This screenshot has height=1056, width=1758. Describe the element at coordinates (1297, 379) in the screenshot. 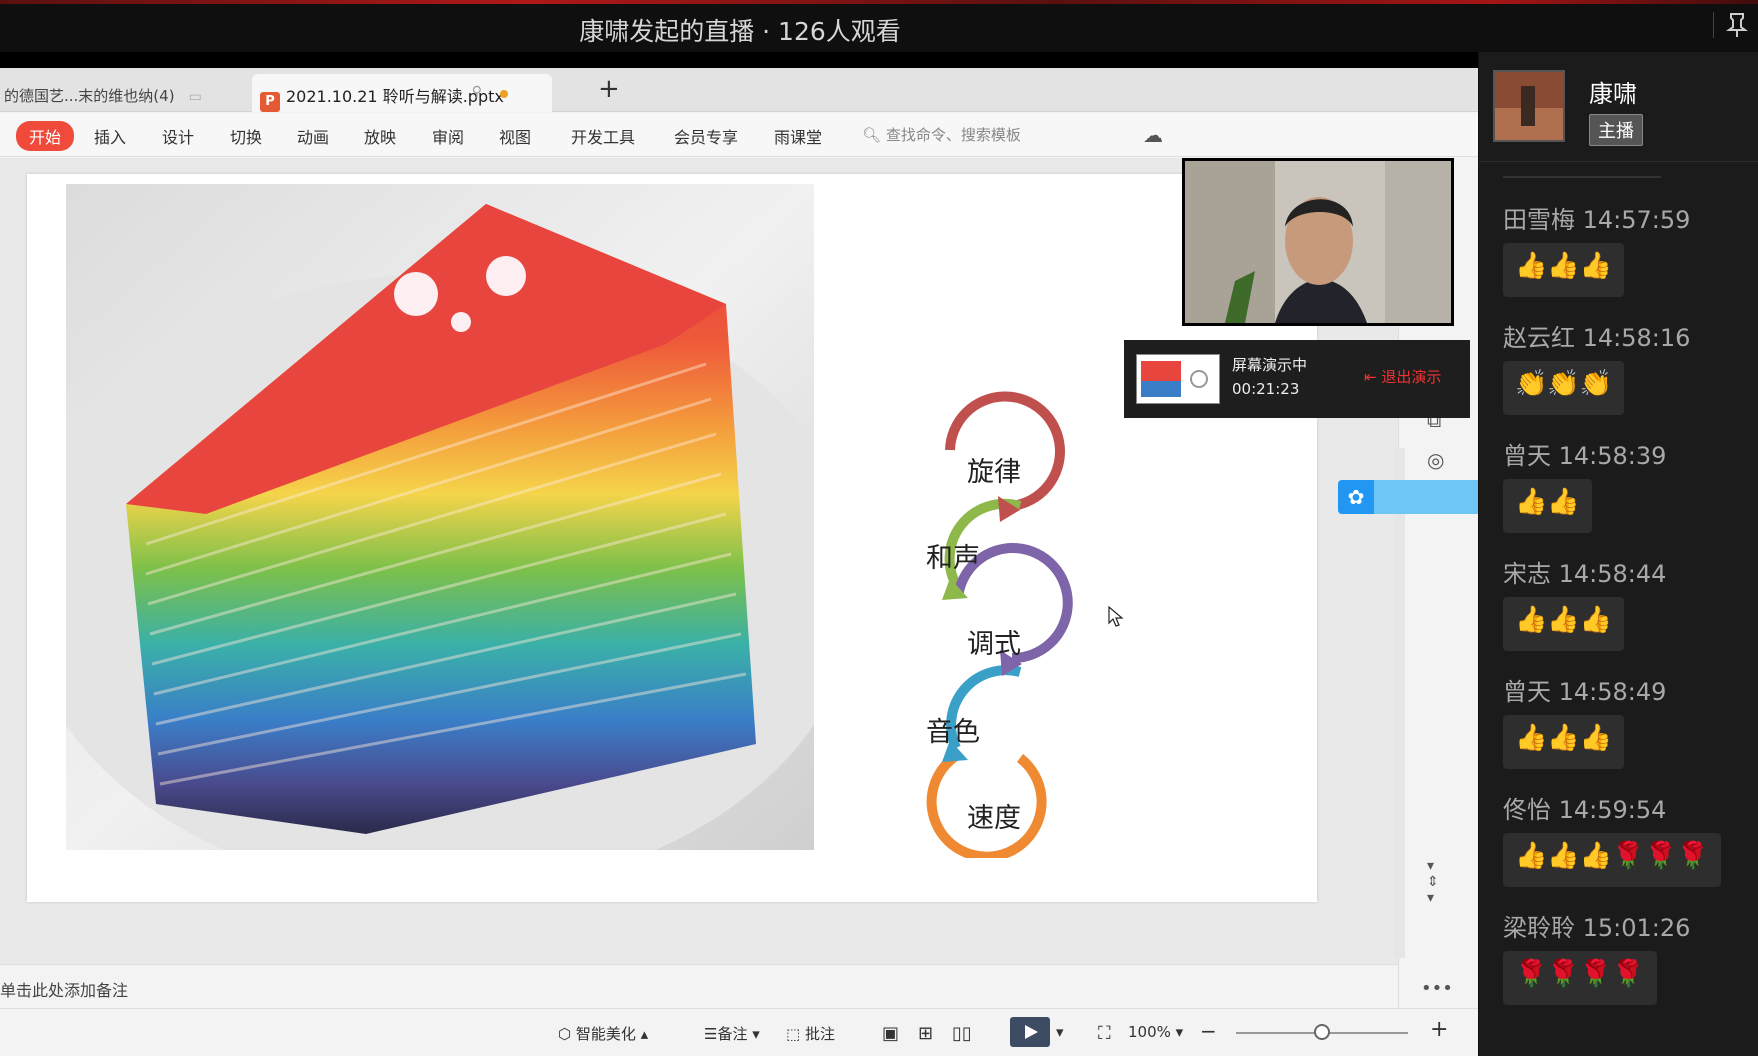

I see `screen-presenting-panel: 屏幕演示中 00:21:23 ⇤ 退出演示` at that location.